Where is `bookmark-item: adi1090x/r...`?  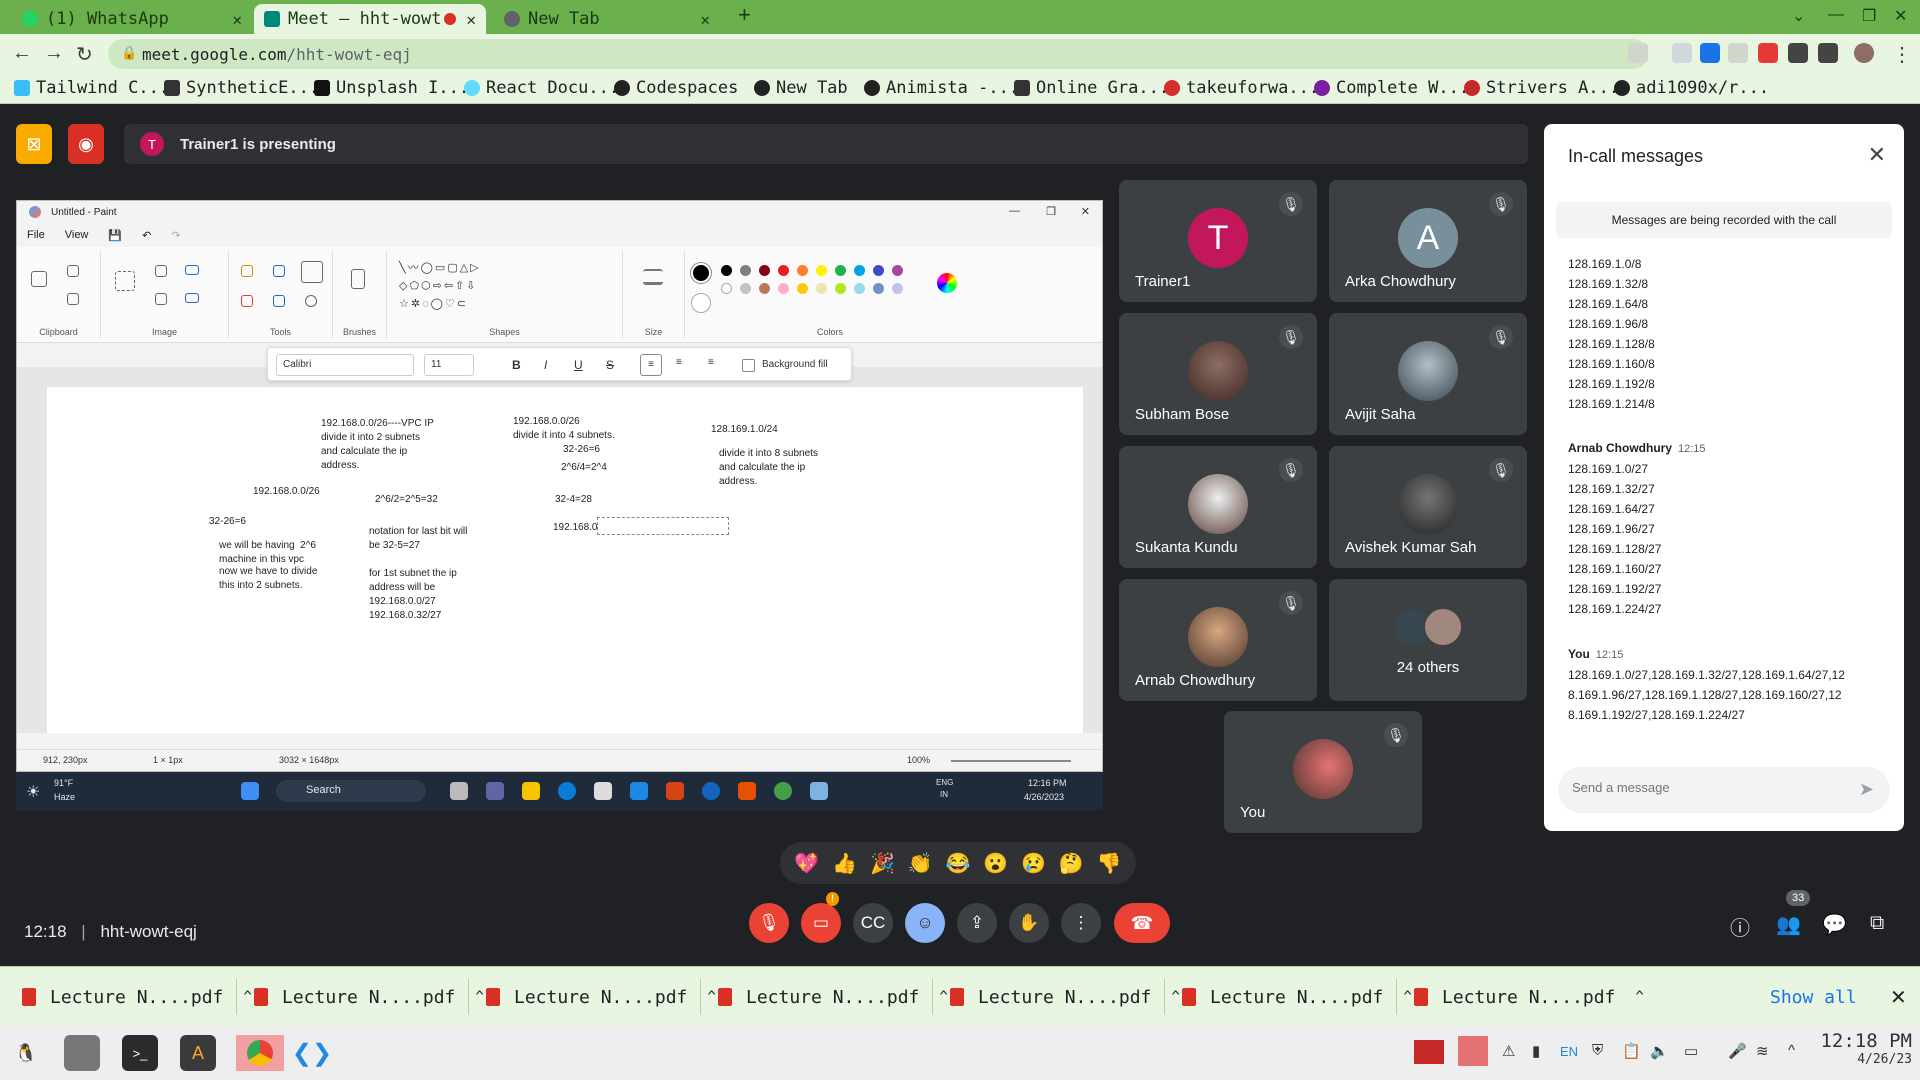
bookmark-item: adi1090x/r... is located at coordinates (1691, 88).